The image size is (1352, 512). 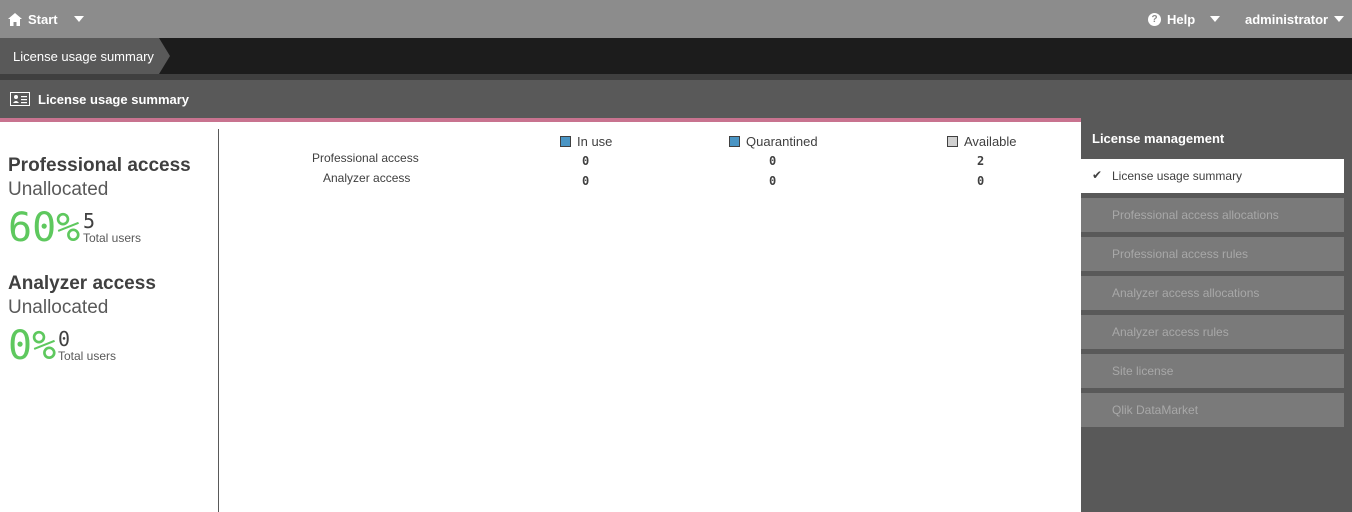 I want to click on professional-access-total-users: 5, so click(x=89, y=221).